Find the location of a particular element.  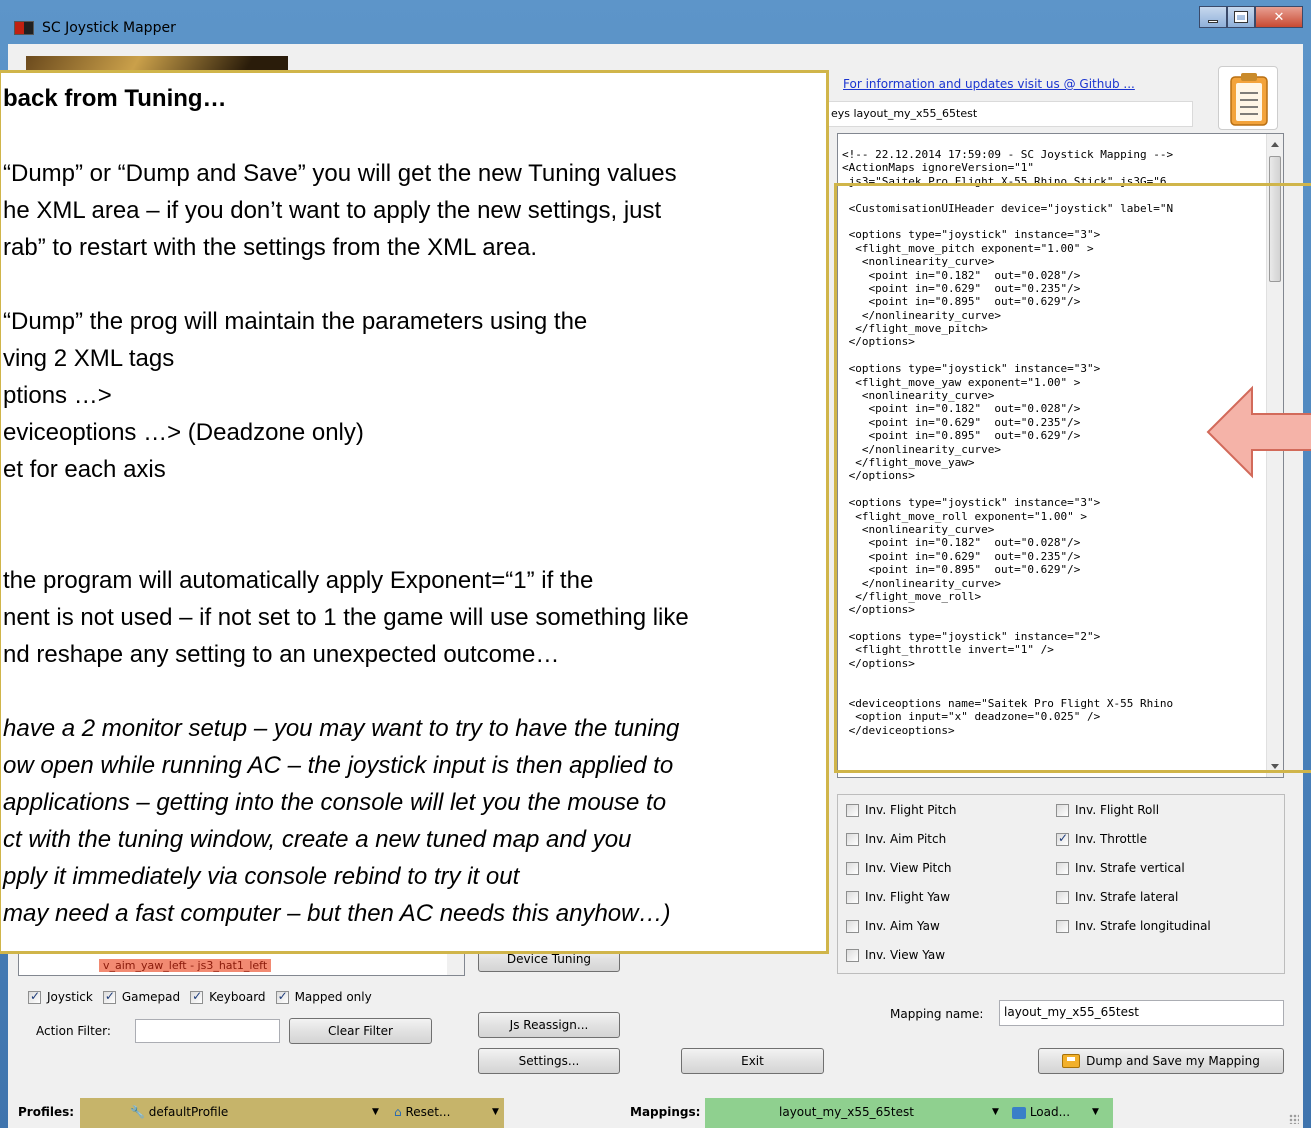

save-icon is located at coordinates (1071, 1061).